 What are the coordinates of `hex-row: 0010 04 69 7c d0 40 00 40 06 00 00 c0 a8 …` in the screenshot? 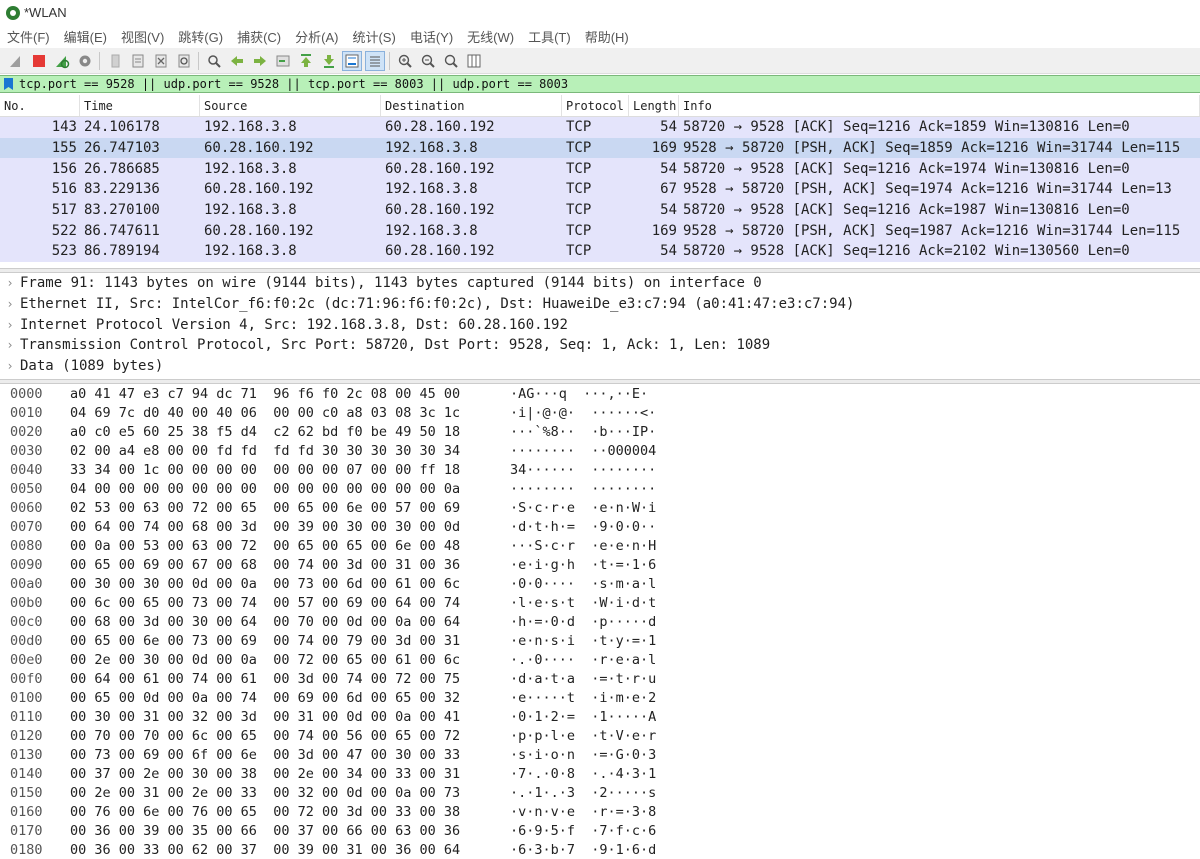 It's located at (600, 412).